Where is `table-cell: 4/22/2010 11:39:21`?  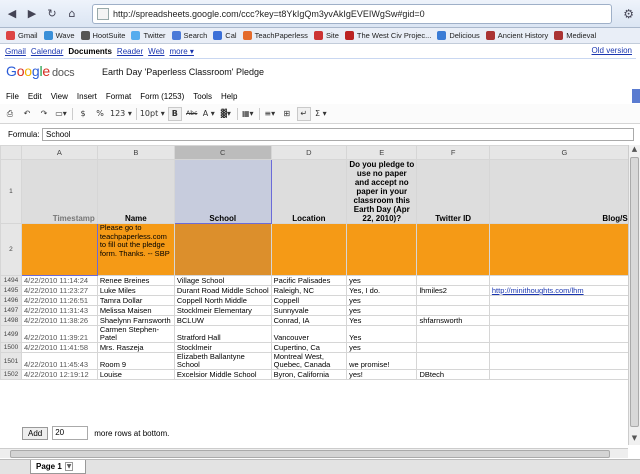 table-cell: 4/22/2010 11:39:21 is located at coordinates (59, 334).